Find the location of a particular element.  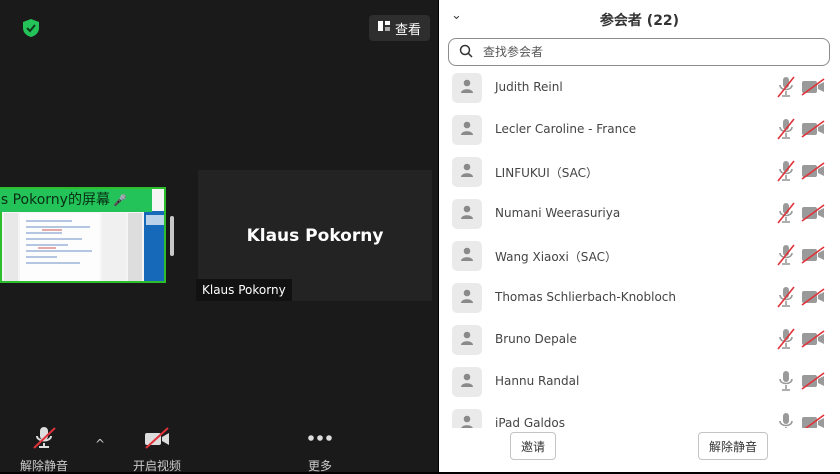

participant-row: Thomas Schlierbach-Knobloch is located at coordinates (639, 299).